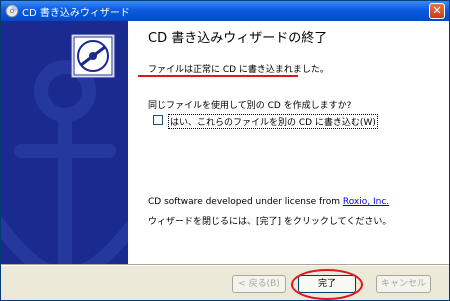 The image size is (450, 301). Describe the element at coordinates (259, 284) in the screenshot. I see `back-button: < 戻る(B)` at that location.